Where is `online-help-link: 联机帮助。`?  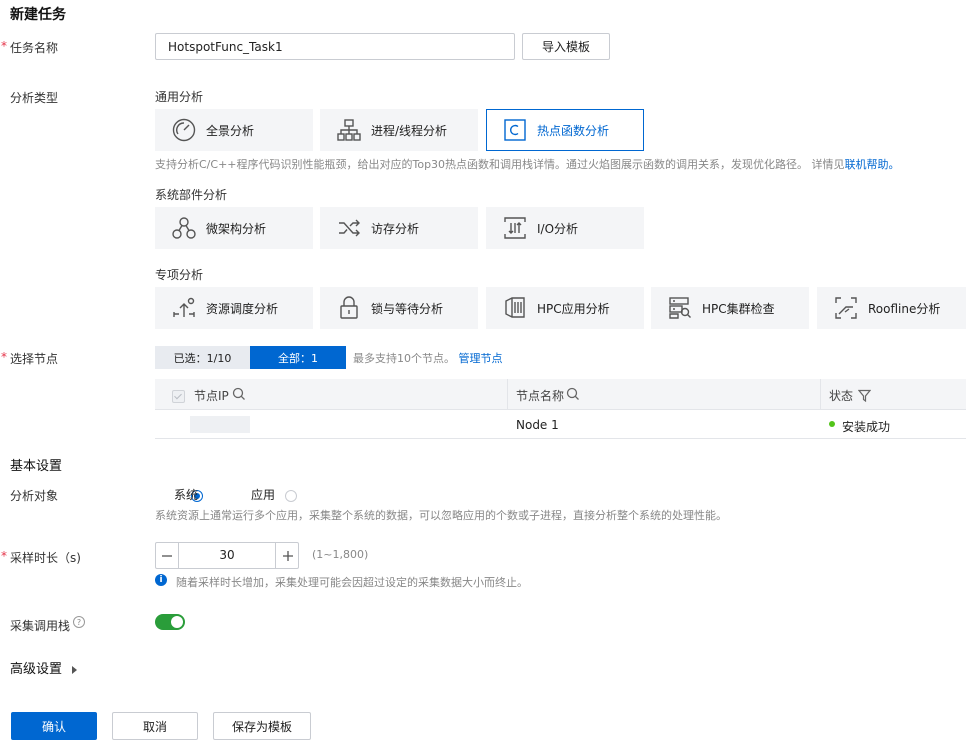
online-help-link: 联机帮助。 is located at coordinates (872, 164).